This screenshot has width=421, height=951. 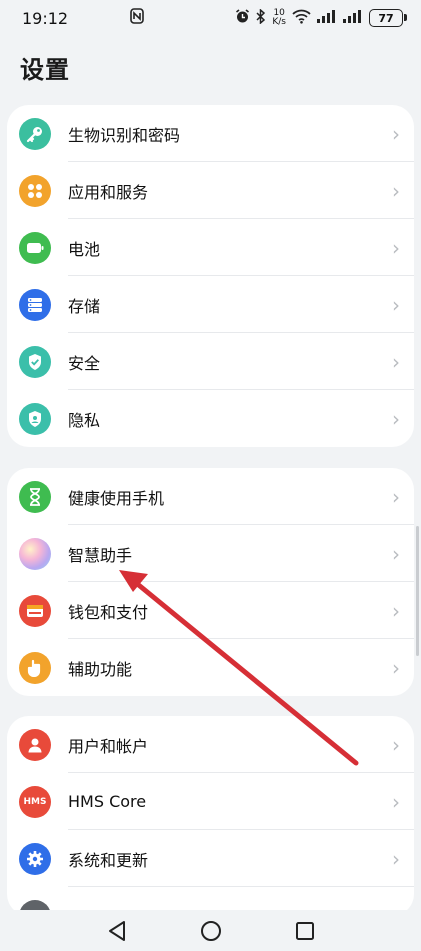 What do you see at coordinates (84, 306) in the screenshot?
I see `settings-item-label: 存储` at bounding box center [84, 306].